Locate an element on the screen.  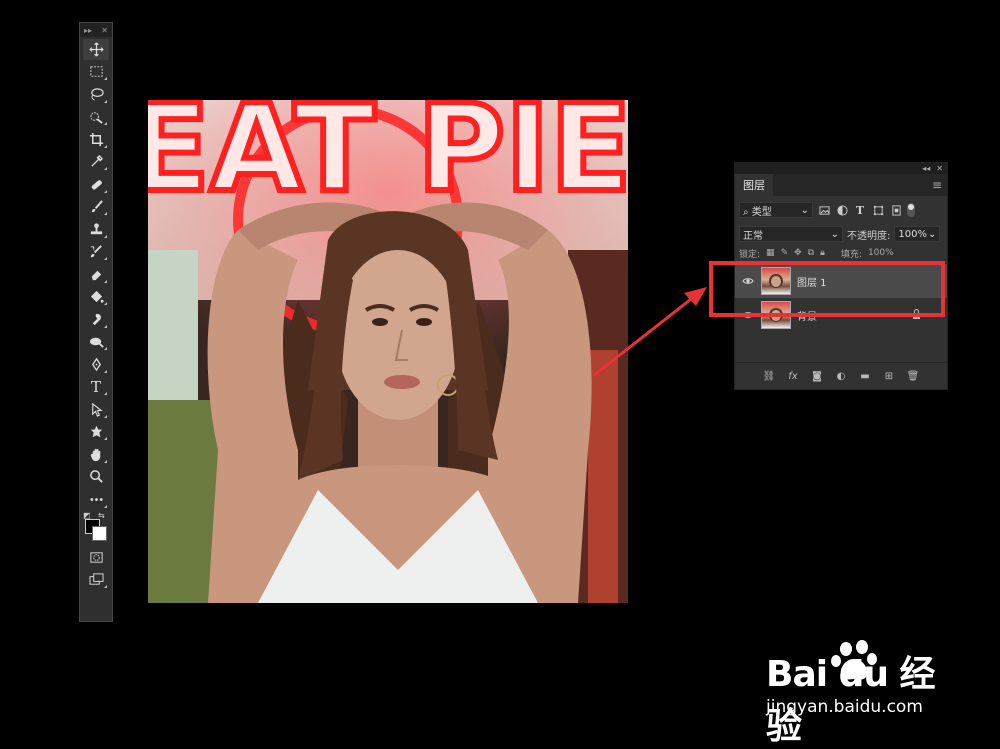
opacity-label: 不透明度: is located at coordinates (869, 236).